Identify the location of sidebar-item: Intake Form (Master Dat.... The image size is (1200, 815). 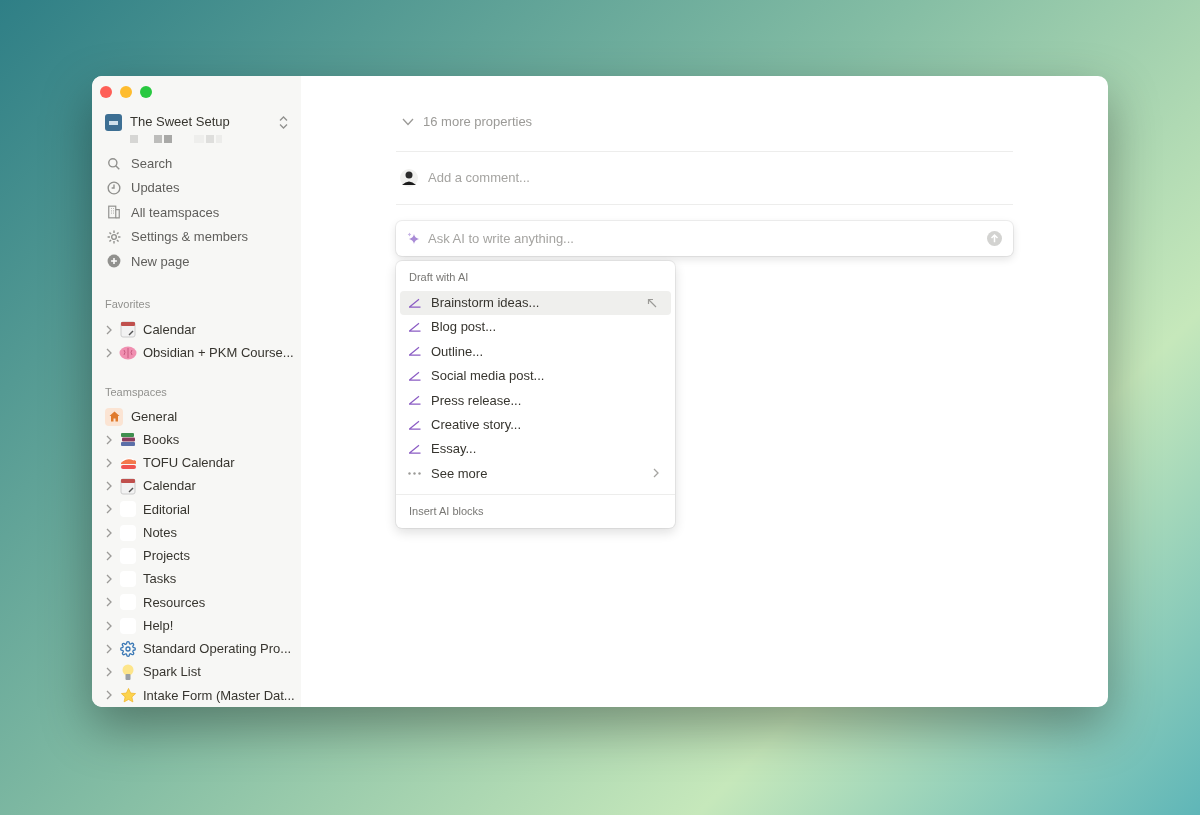
(196, 695).